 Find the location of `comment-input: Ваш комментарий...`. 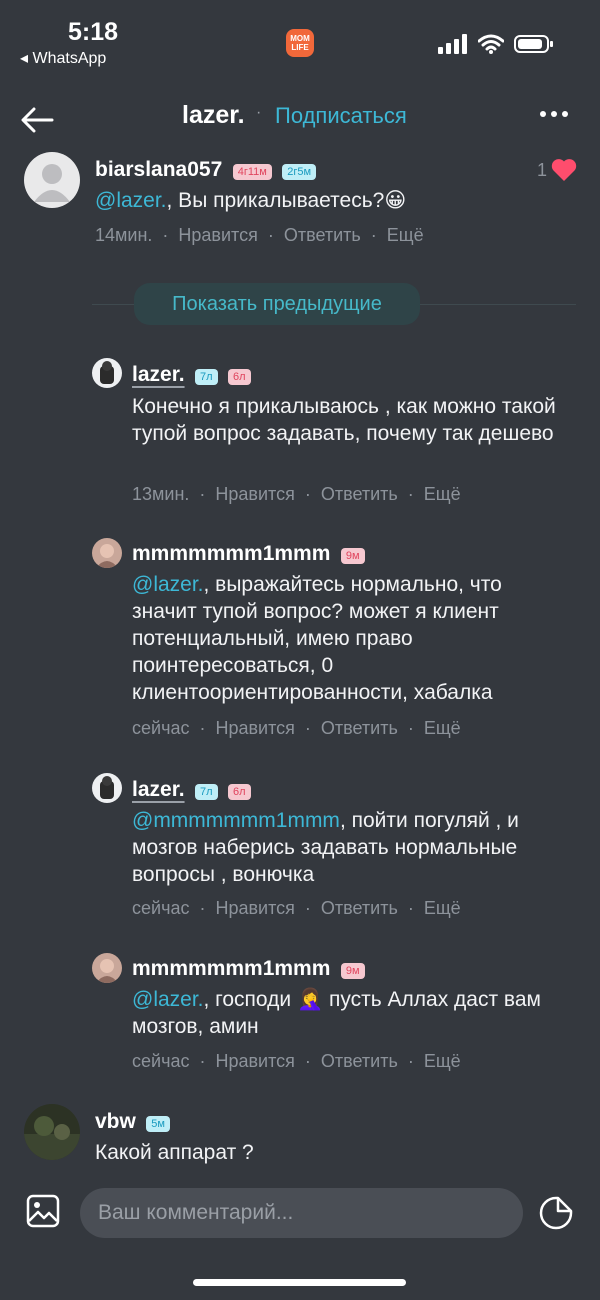

comment-input: Ваш комментарий... is located at coordinates (301, 1213).